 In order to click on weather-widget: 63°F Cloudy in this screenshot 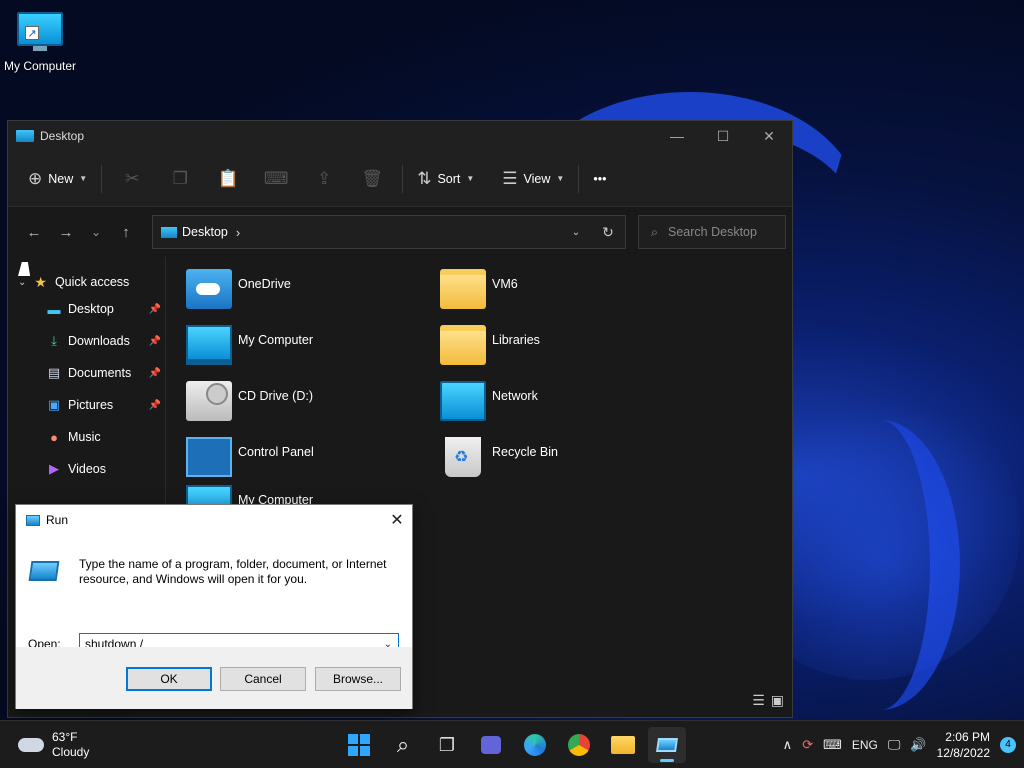, I will do `click(150, 745)`.